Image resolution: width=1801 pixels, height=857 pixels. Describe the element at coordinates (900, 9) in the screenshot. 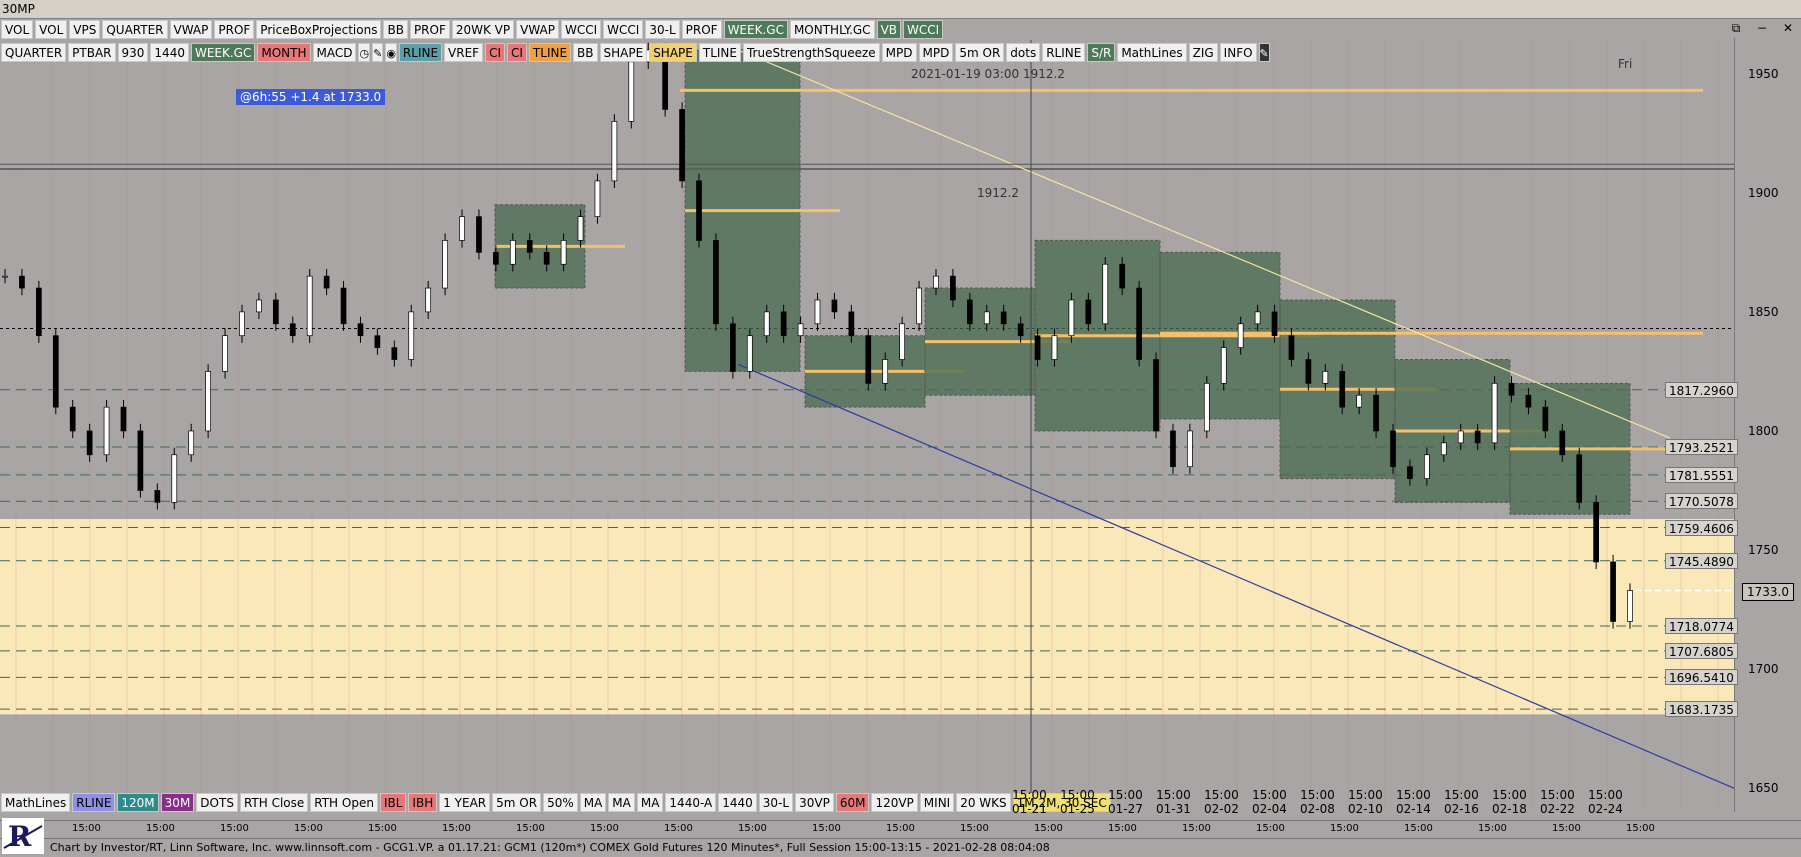

I see `title-bar: 30MP` at that location.